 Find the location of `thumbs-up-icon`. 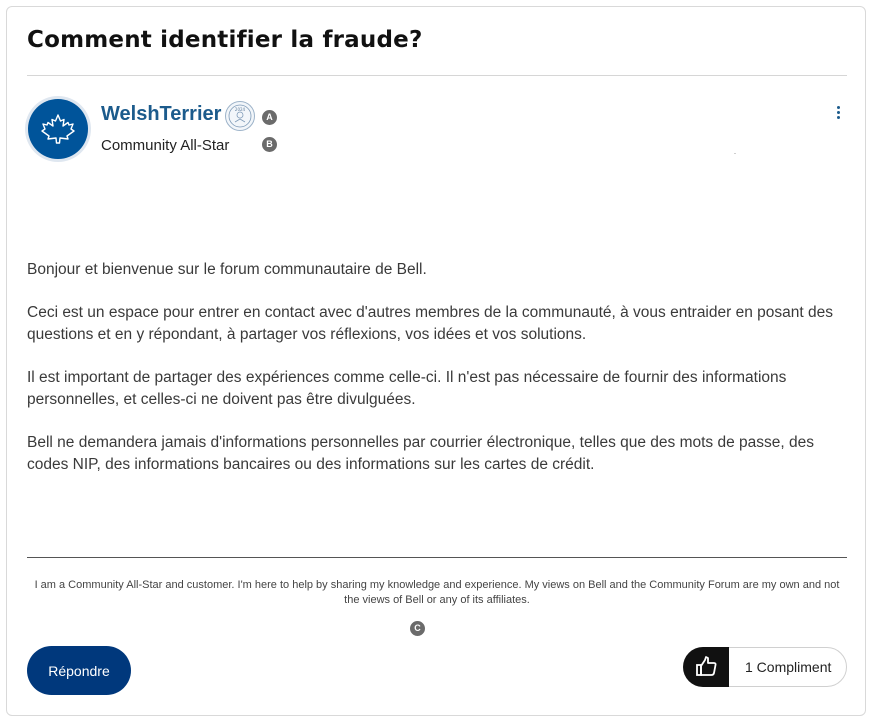

thumbs-up-icon is located at coordinates (706, 666).